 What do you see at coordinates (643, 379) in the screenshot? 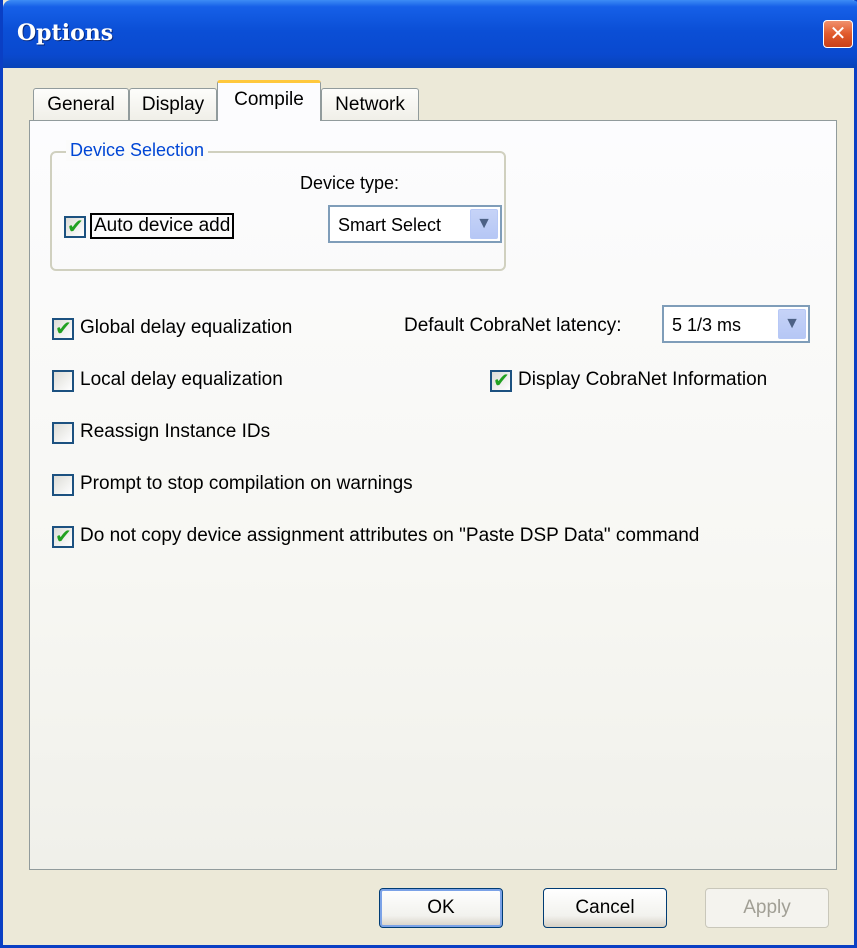
I see `display-cobranet-label: Display CobraNet Information` at bounding box center [643, 379].